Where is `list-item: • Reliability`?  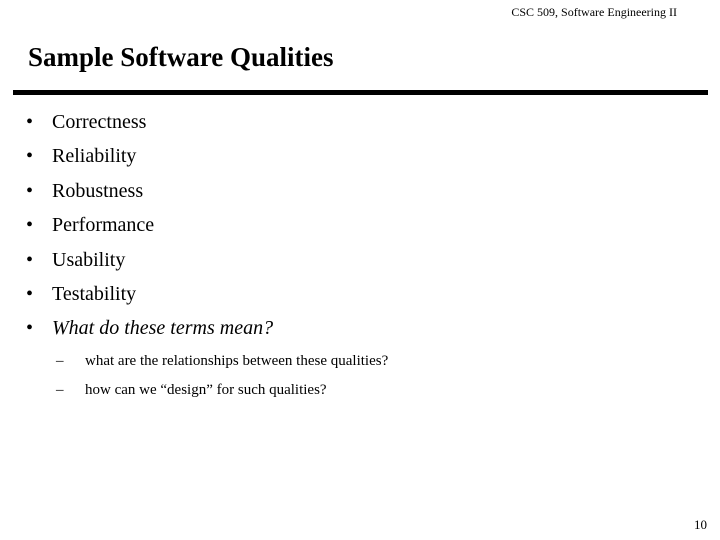
list-item: • Reliability is located at coordinates (360, 159).